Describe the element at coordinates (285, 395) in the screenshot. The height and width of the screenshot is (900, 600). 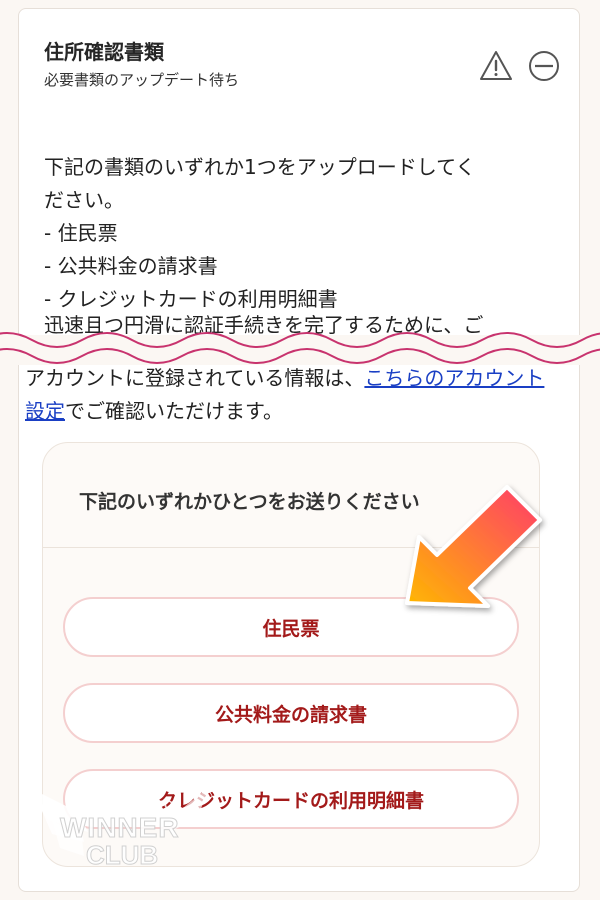
I see `account-note: アカウントに登録されている情報は、こちらのアカウント設定でご確認いただけます。` at that location.